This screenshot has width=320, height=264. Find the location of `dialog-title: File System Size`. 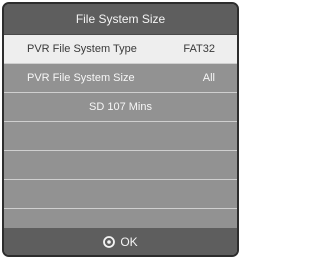

dialog-title: File System Size is located at coordinates (120, 19).